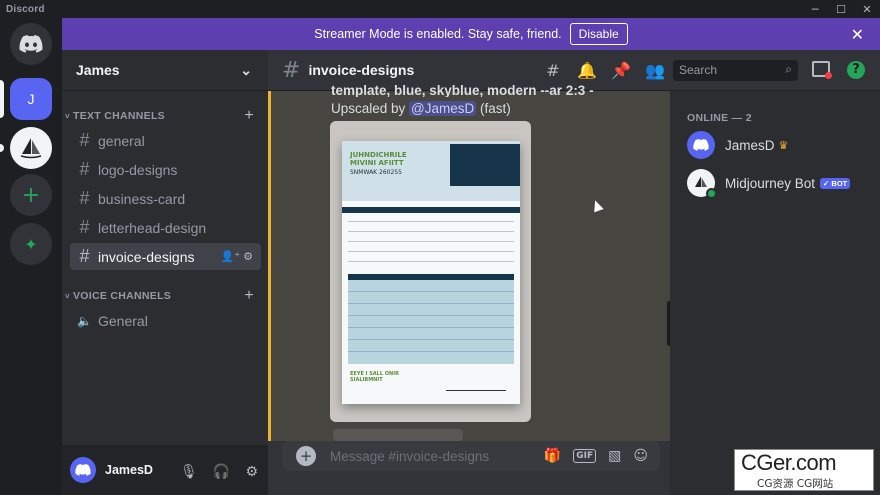  Describe the element at coordinates (2, 99) in the screenshot. I see `selected-server-indicator` at that location.